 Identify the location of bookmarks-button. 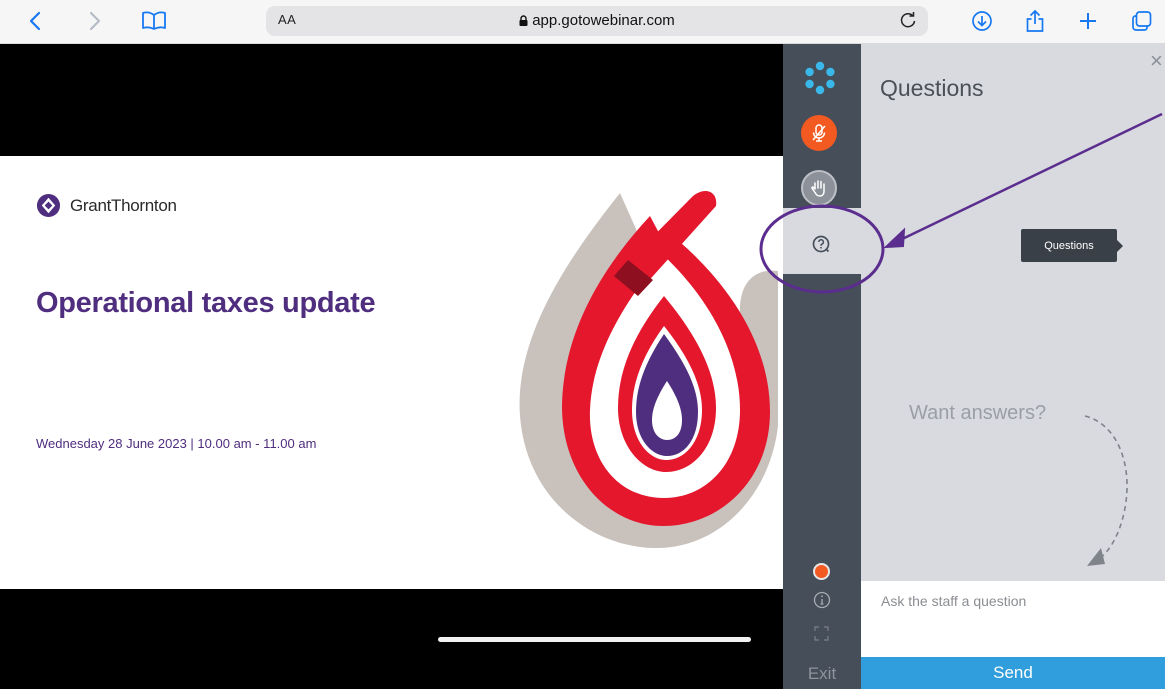
(154, 21).